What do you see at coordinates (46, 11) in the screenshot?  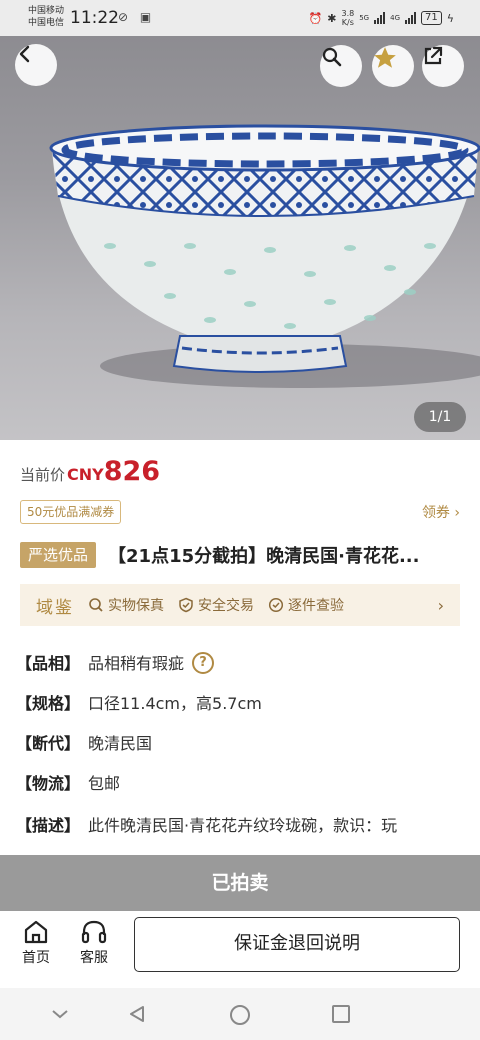 I see `carrier-1: 中国移动` at bounding box center [46, 11].